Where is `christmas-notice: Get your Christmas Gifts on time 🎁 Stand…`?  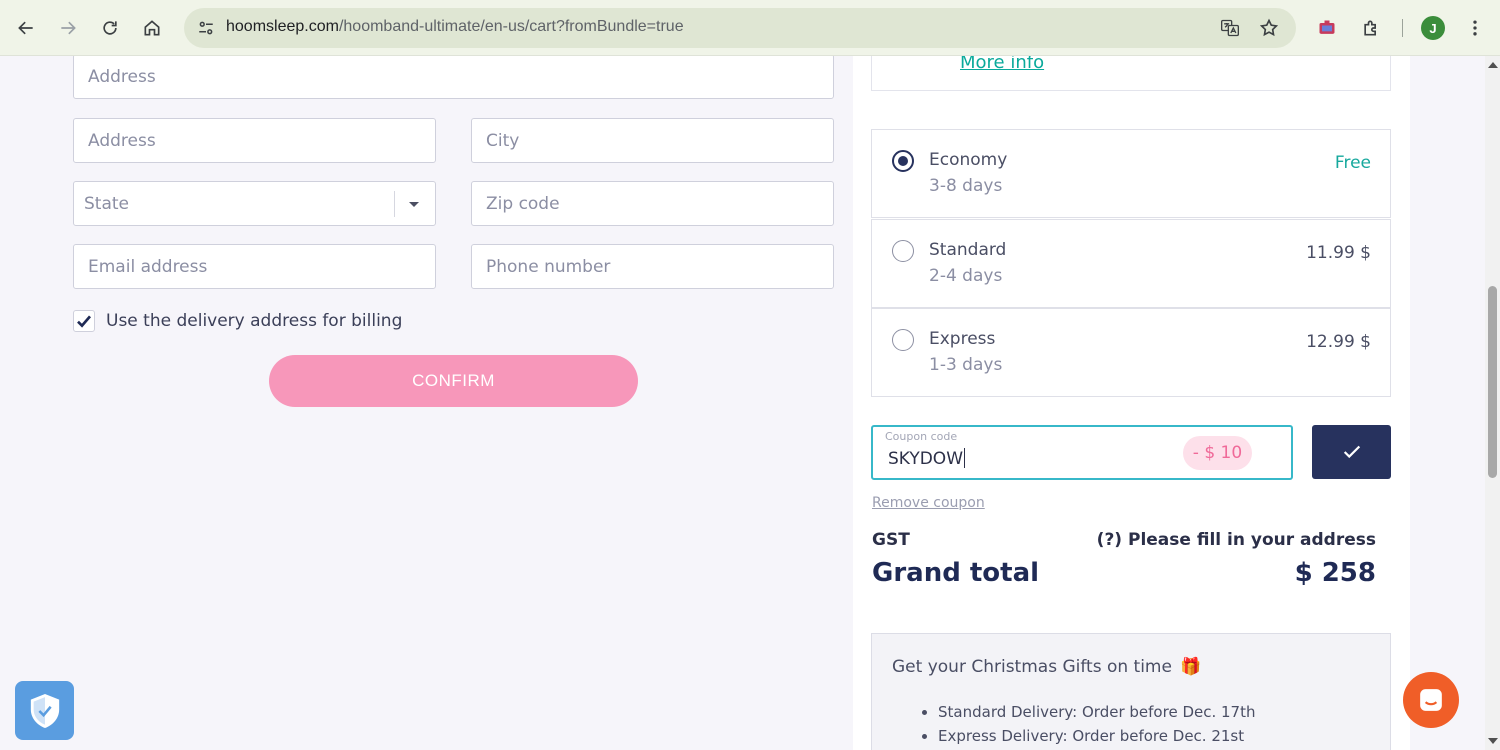 christmas-notice: Get your Christmas Gifts on time 🎁 Stand… is located at coordinates (1131, 691).